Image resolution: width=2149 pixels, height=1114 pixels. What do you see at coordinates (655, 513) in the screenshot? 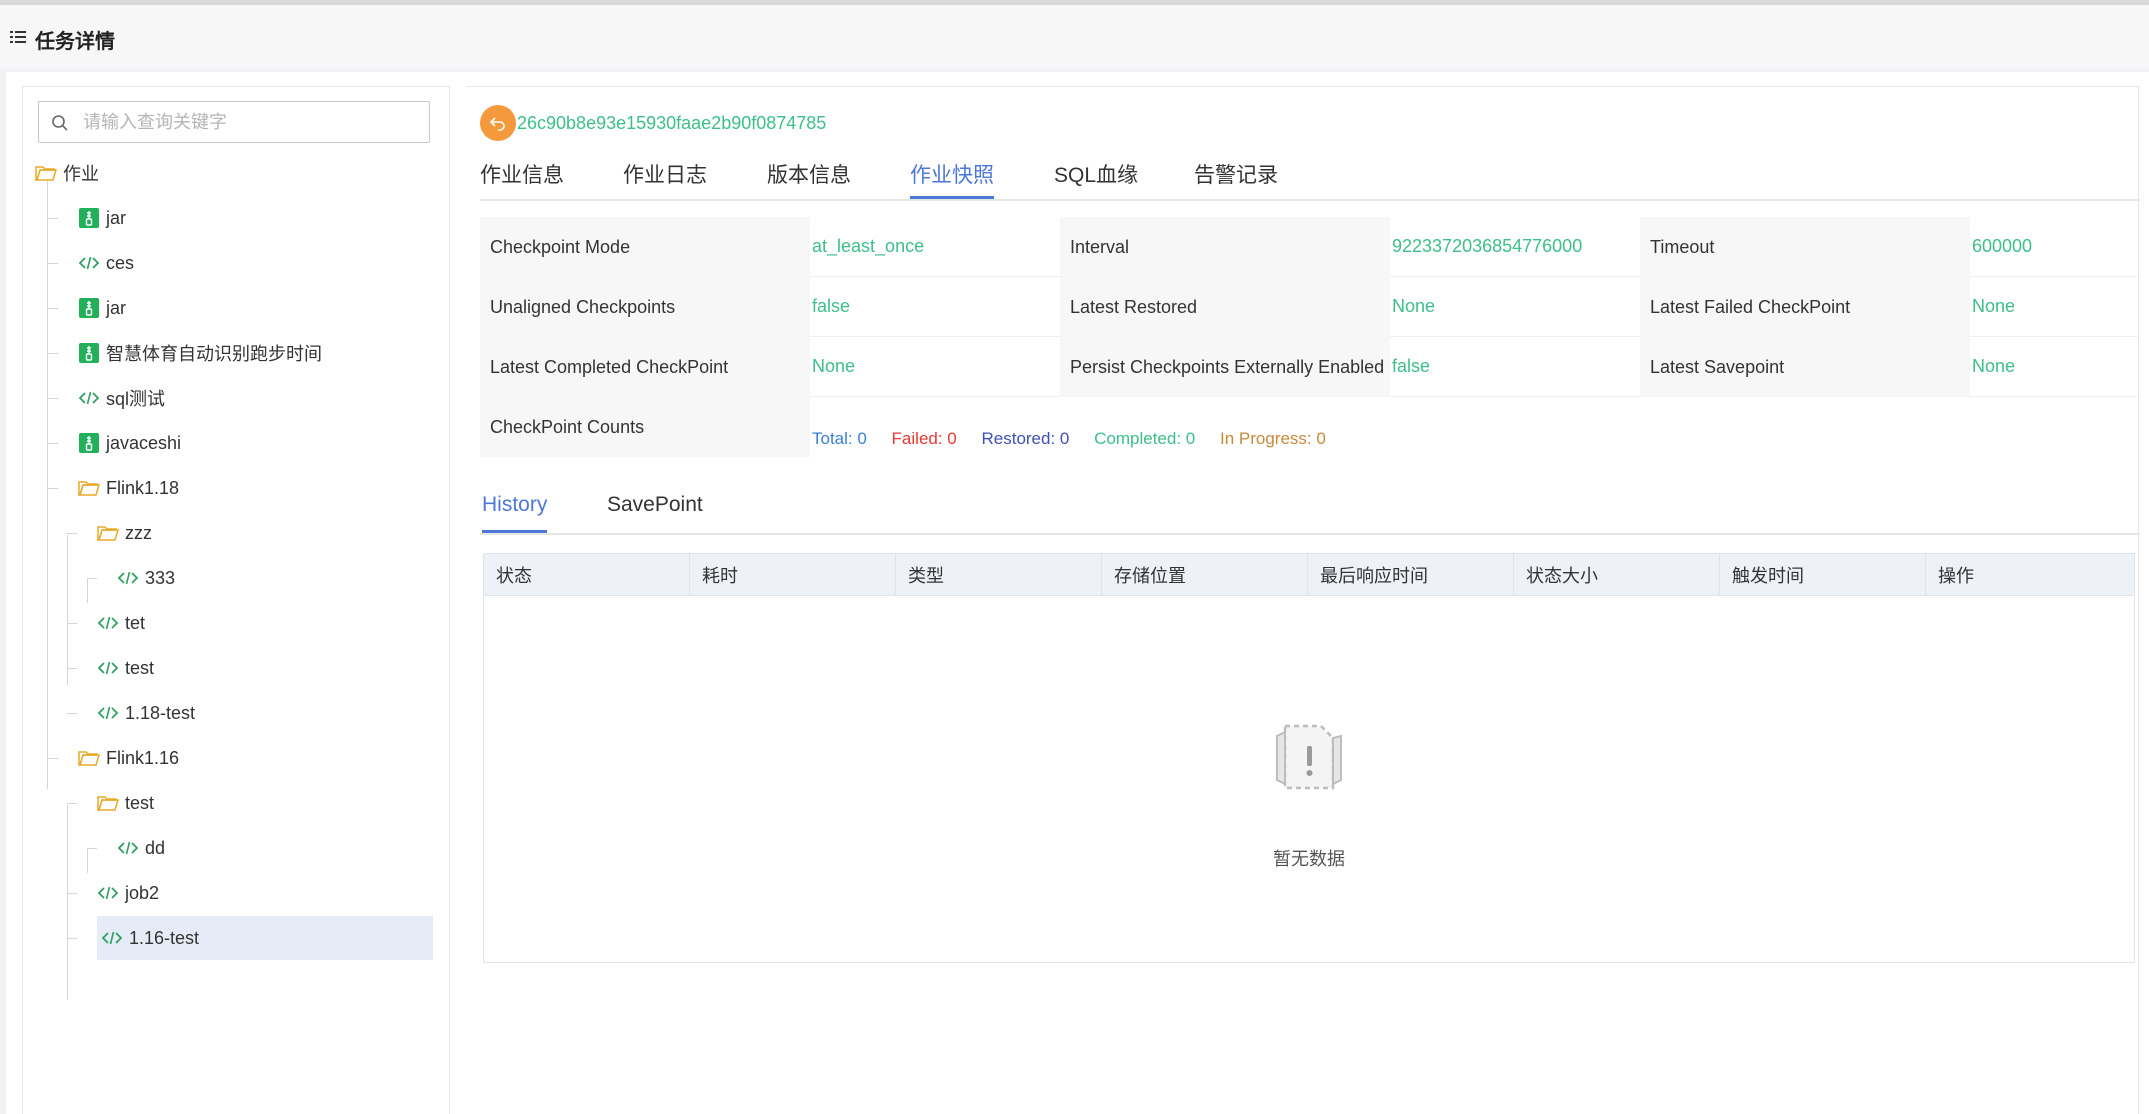
I see `tab-savepoint: SavePoint` at bounding box center [655, 513].